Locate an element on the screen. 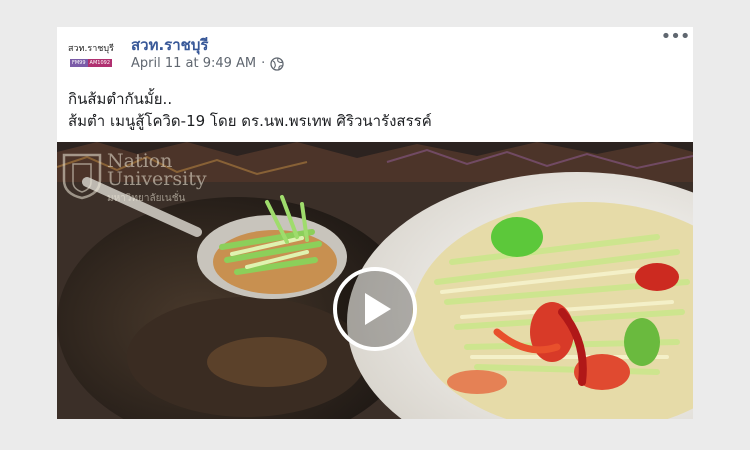 This screenshot has height=450, width=750. nation-university-watermark: Nation University มหาวิทยาลัยเนชั่น is located at coordinates (134, 180).